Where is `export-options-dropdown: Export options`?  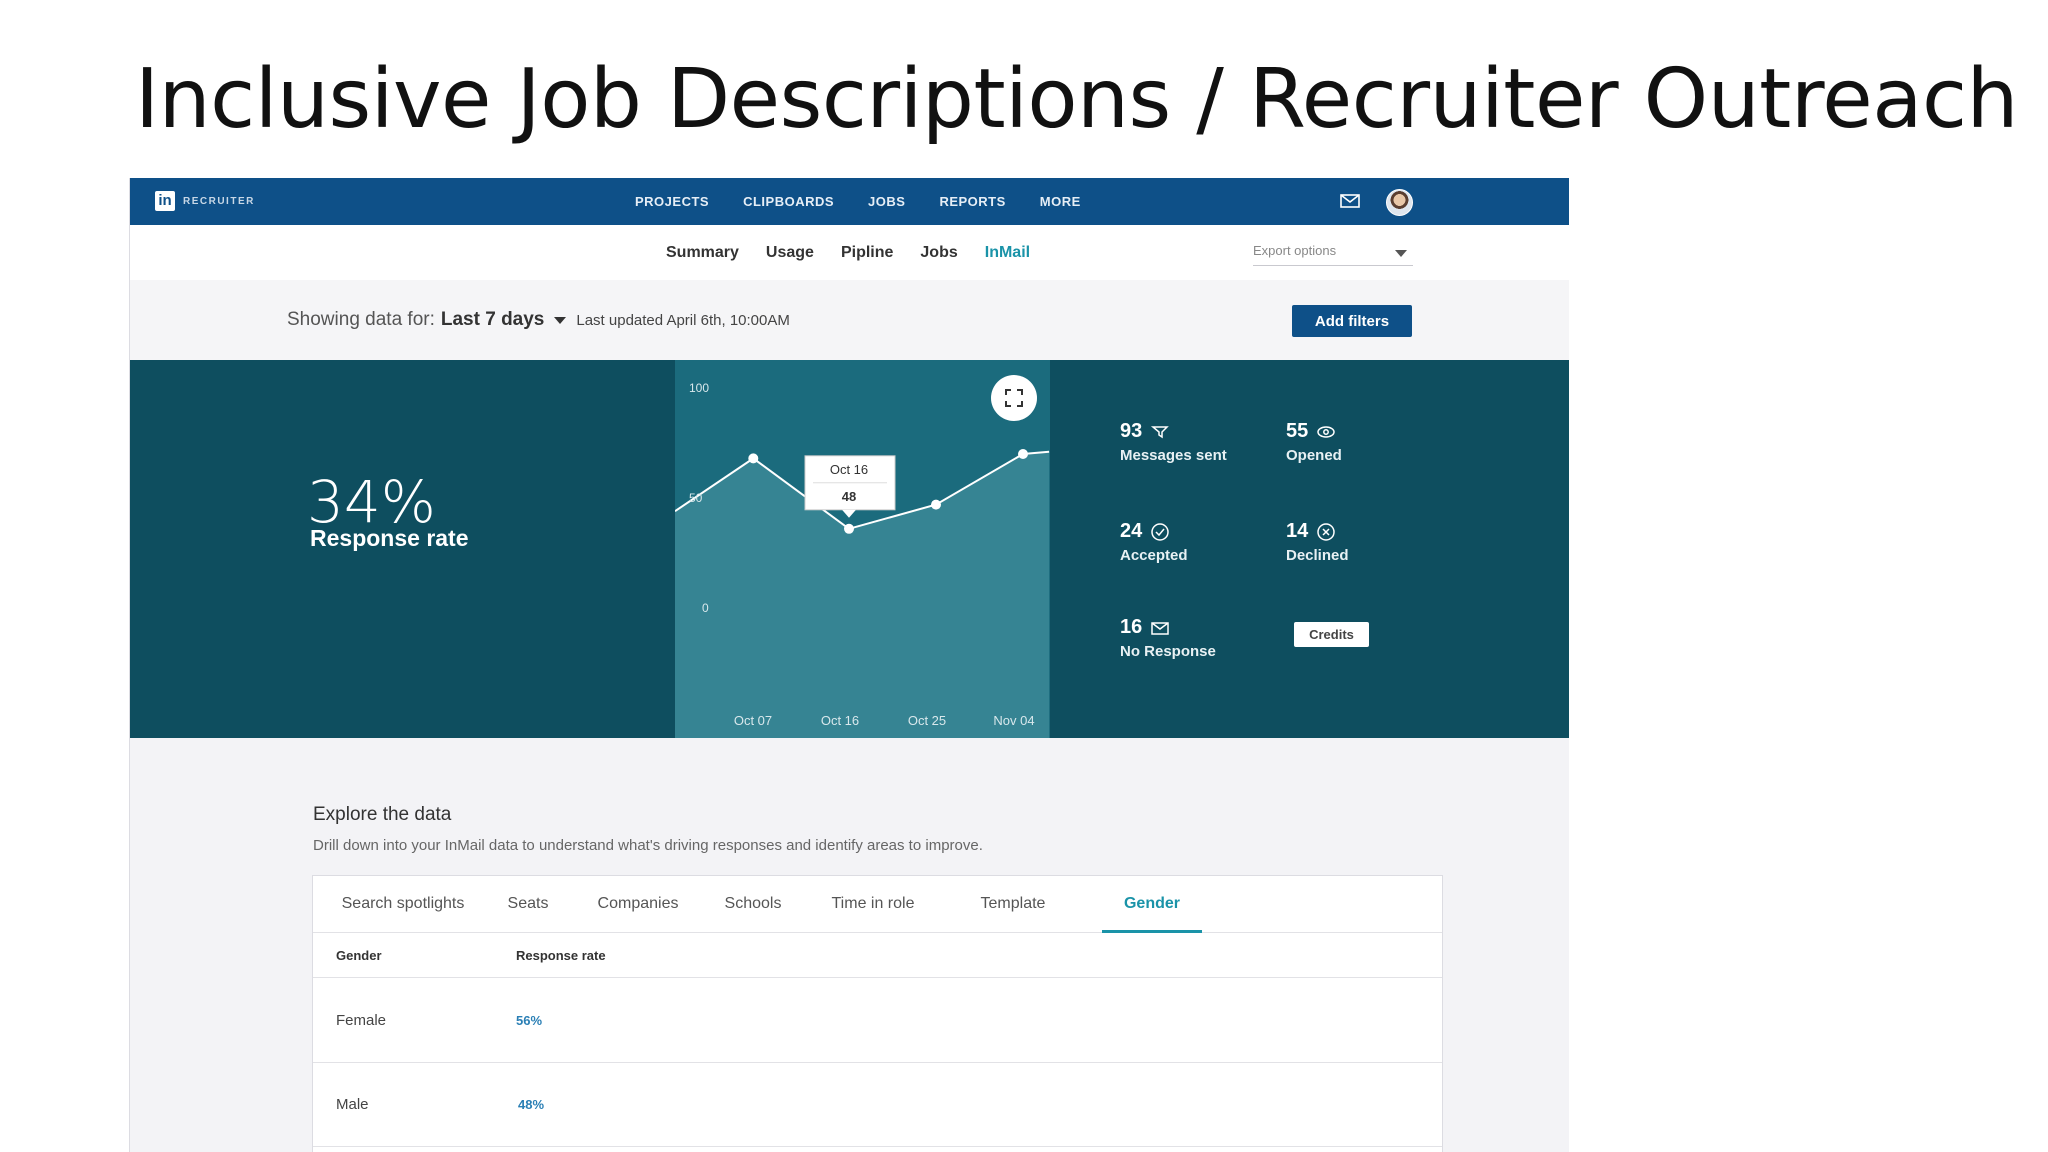
export-options-dropdown: Export options is located at coordinates (1333, 254).